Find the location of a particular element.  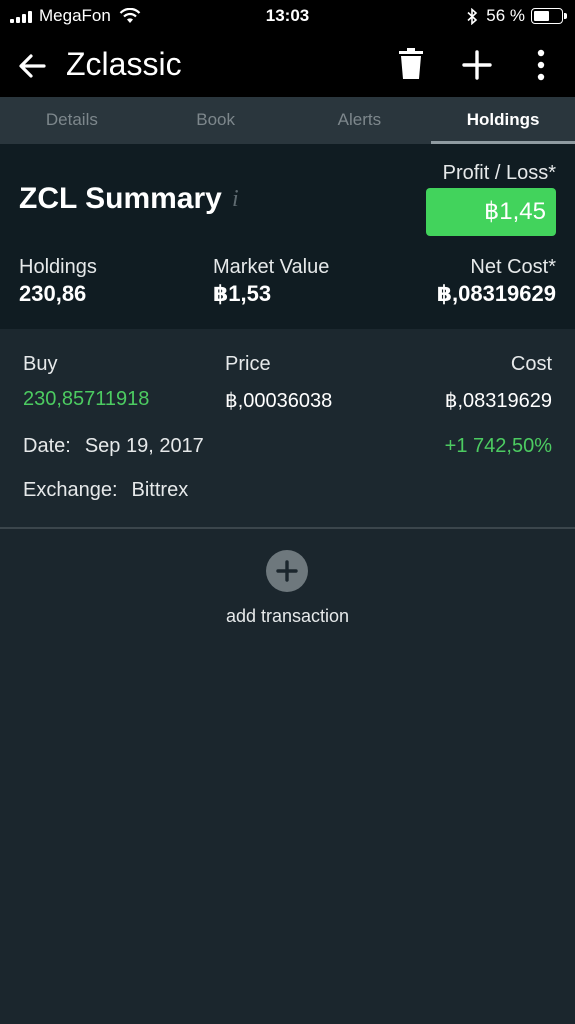

exchange-row: Exchange: Bittrex is located at coordinates (105, 490).